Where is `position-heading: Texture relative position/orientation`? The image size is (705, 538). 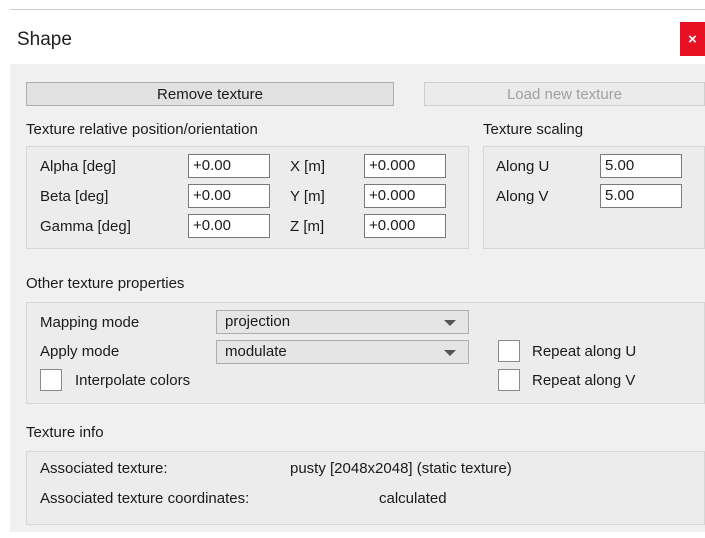
position-heading: Texture relative position/orientation is located at coordinates (142, 129).